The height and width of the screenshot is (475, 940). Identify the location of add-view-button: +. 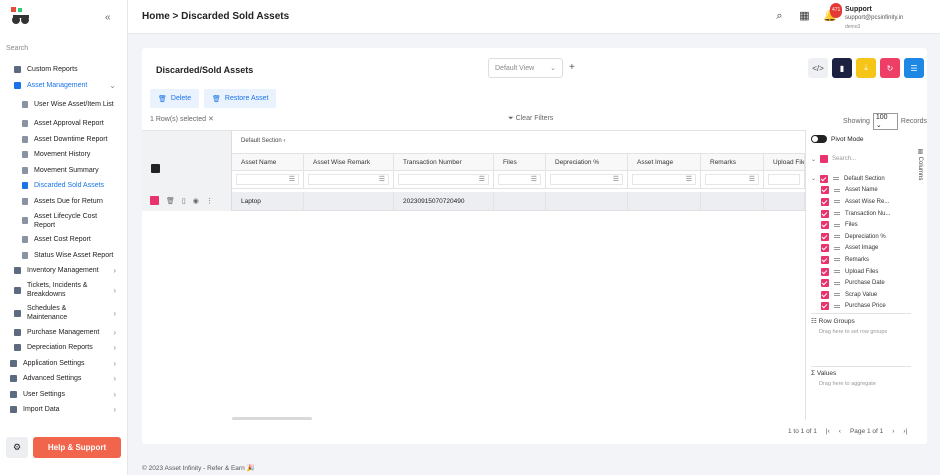
(572, 67).